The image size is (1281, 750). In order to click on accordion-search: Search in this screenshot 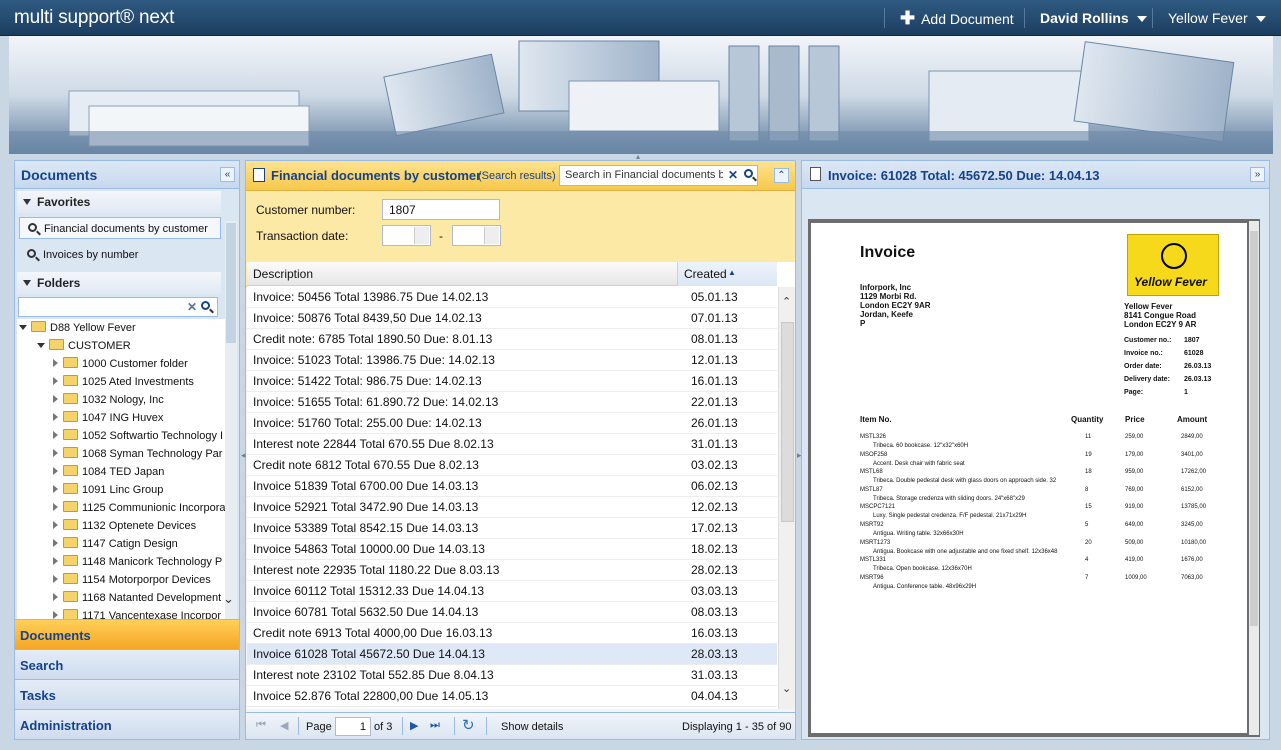, I will do `click(127, 664)`.